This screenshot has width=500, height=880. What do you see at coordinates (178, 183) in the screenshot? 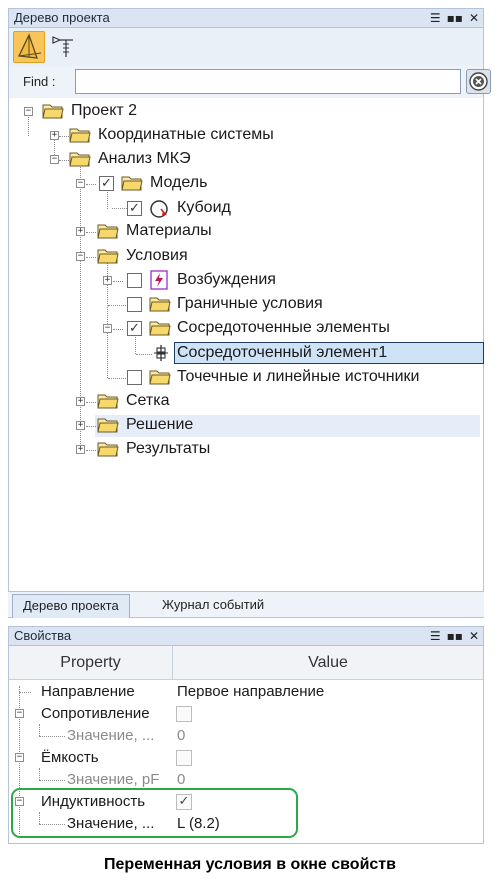
I see `tree-node-model: Модель` at bounding box center [178, 183].